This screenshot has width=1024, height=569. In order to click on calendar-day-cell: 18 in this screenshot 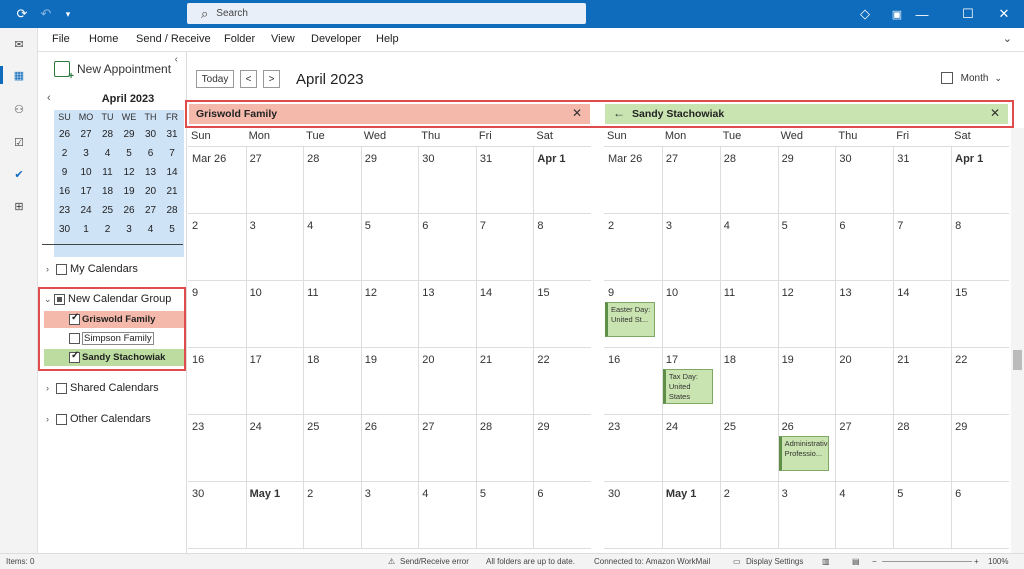, I will do `click(749, 380)`.